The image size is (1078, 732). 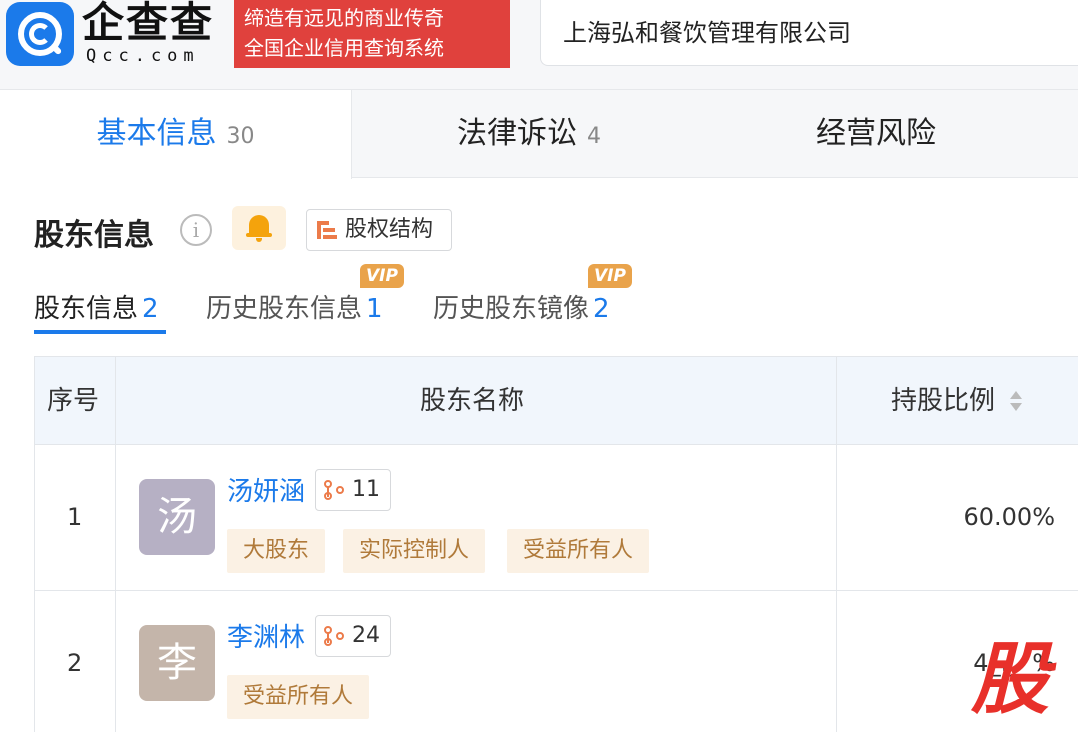 I want to click on subtab-shareholders: 股东信息 2, so click(x=96, y=306).